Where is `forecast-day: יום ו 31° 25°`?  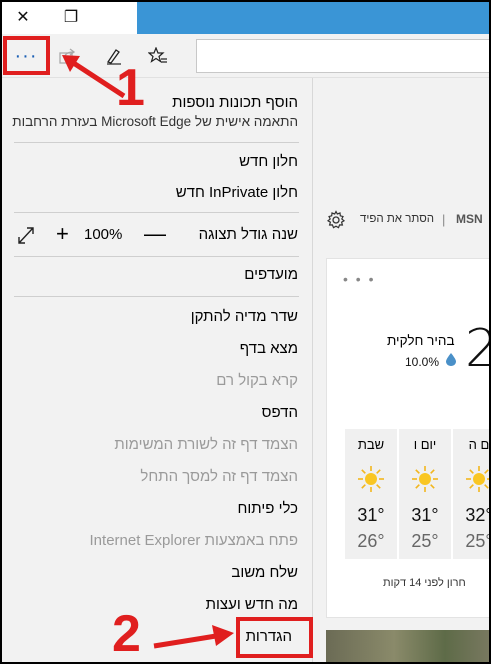 forecast-day: יום ו 31° 25° is located at coordinates (425, 494).